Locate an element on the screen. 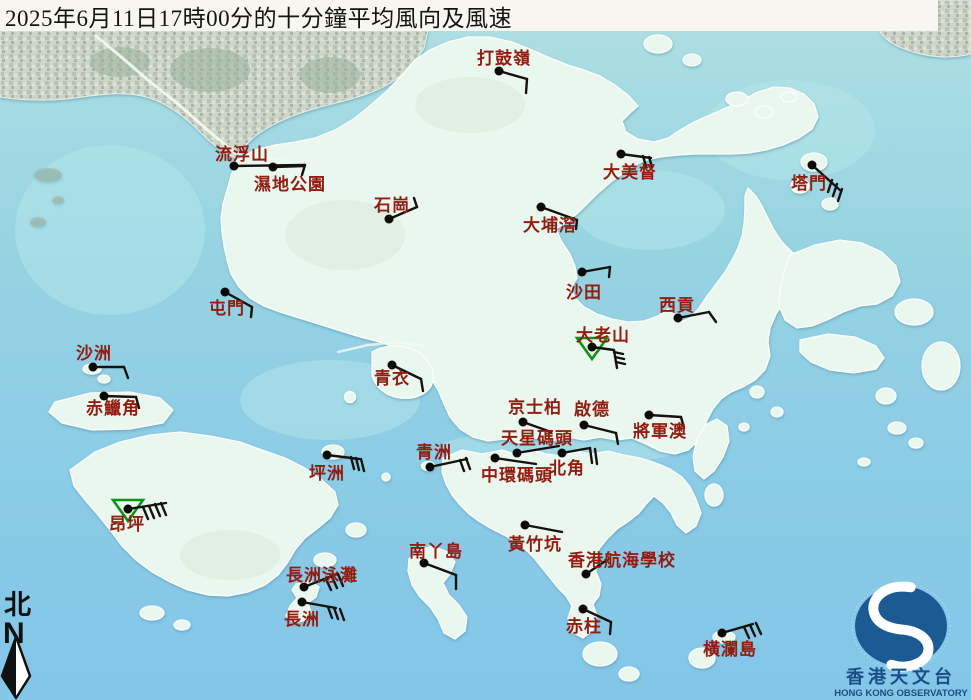 The width and height of the screenshot is (971, 700). station-label: 南丫島 is located at coordinates (436, 551).